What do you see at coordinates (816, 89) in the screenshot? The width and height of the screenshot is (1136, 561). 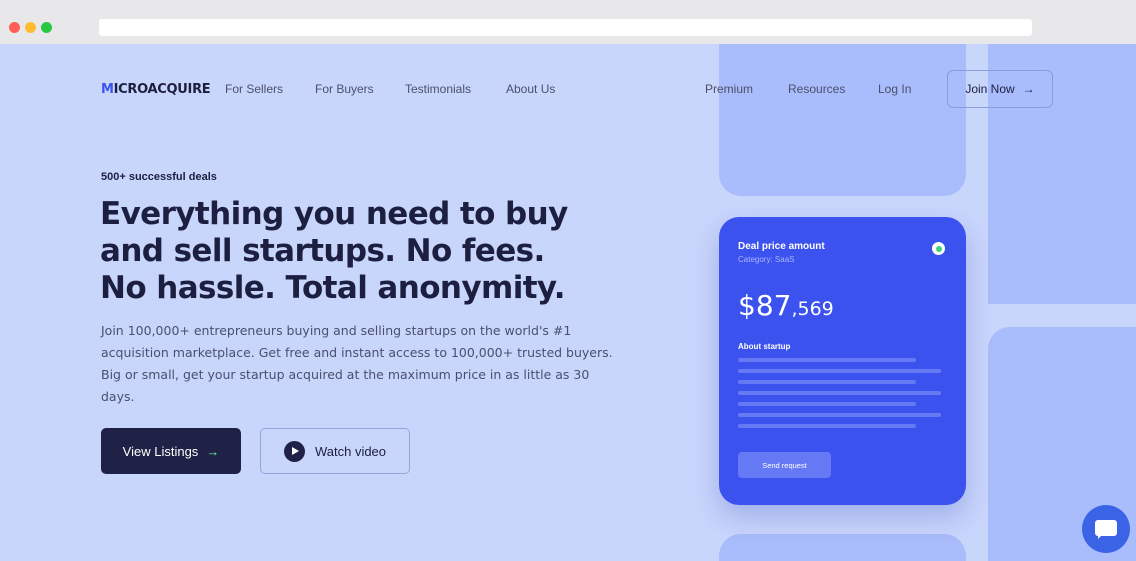 I see `nav-link-resources: Resources` at bounding box center [816, 89].